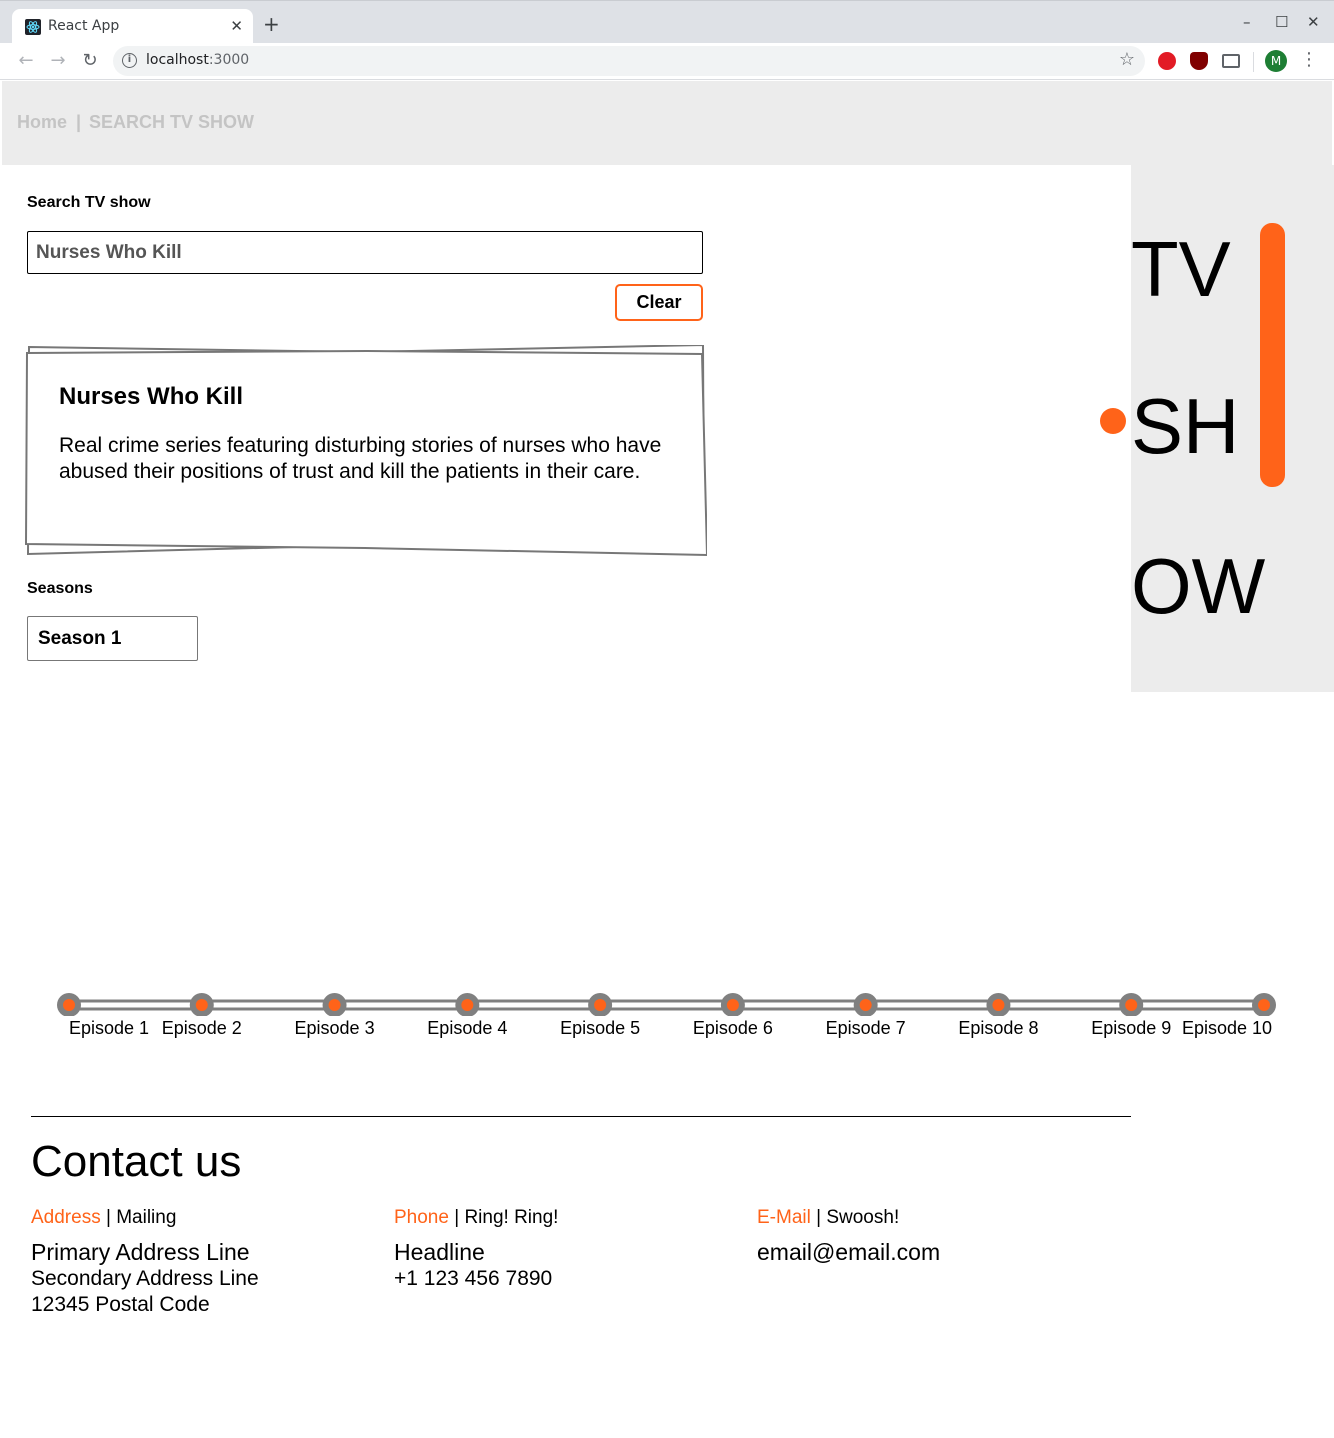  What do you see at coordinates (629, 61) in the screenshot?
I see `address-bar: i localhost:3000 ☆` at bounding box center [629, 61].